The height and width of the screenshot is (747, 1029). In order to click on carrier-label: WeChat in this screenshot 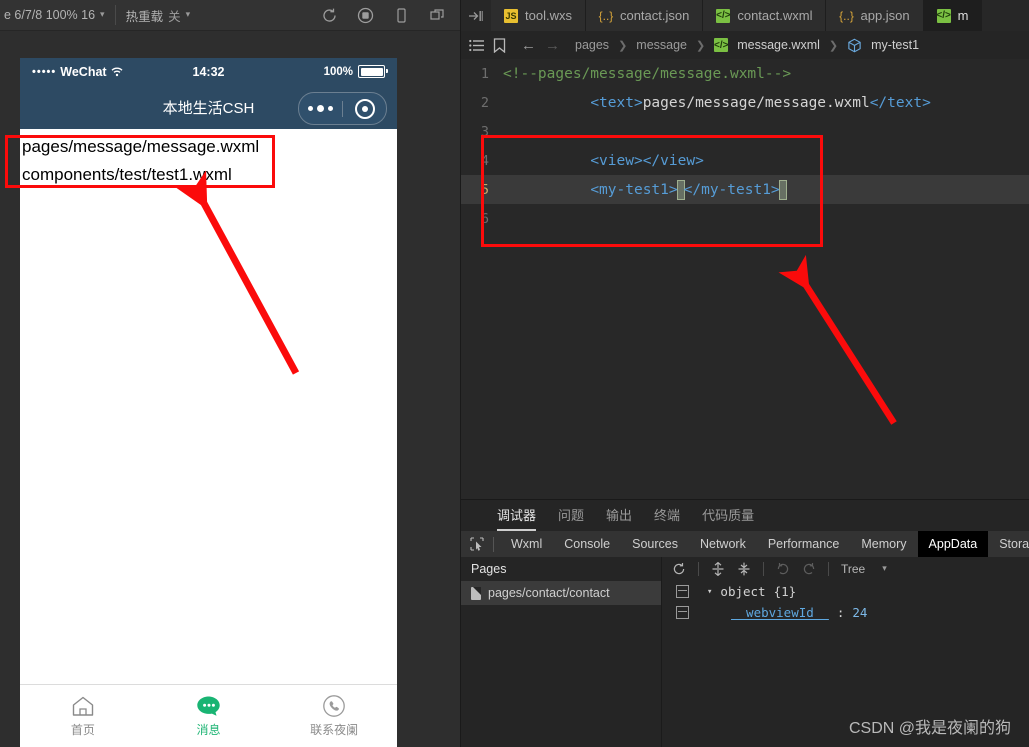, I will do `click(83, 71)`.